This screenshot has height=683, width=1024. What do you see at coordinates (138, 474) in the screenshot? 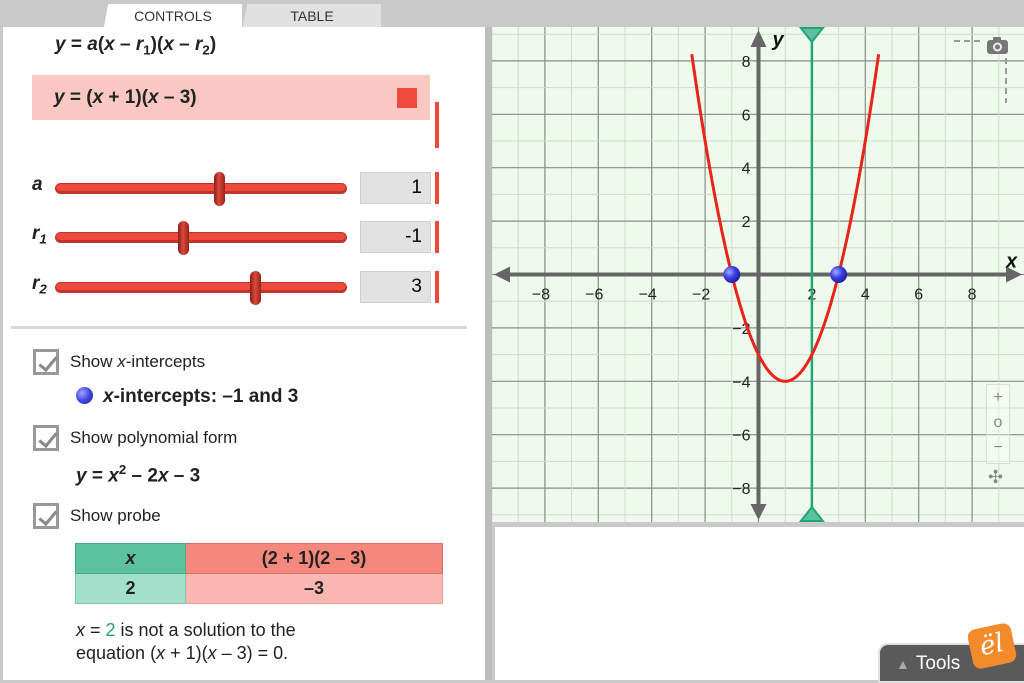
I see `polynomial-form: y = x2 – 2x – 3` at bounding box center [138, 474].